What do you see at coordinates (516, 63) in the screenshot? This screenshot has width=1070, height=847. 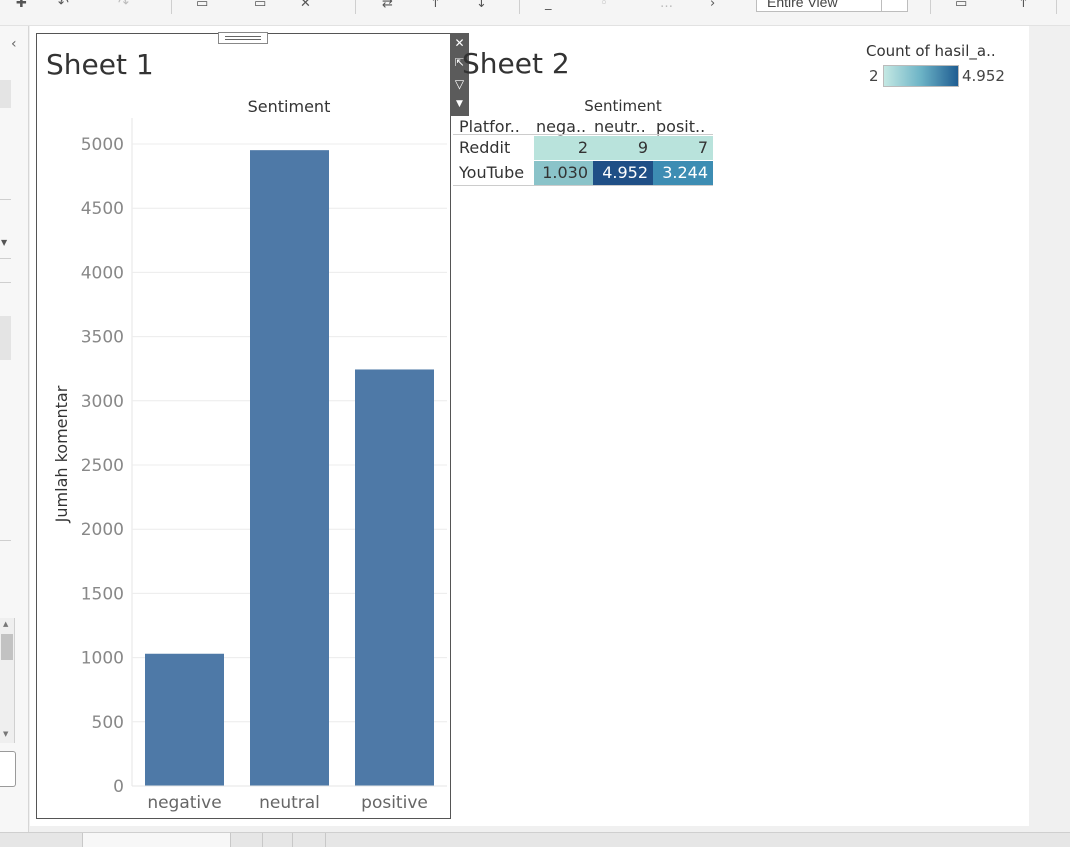 I see `sheet2-title: Sheet 2` at bounding box center [516, 63].